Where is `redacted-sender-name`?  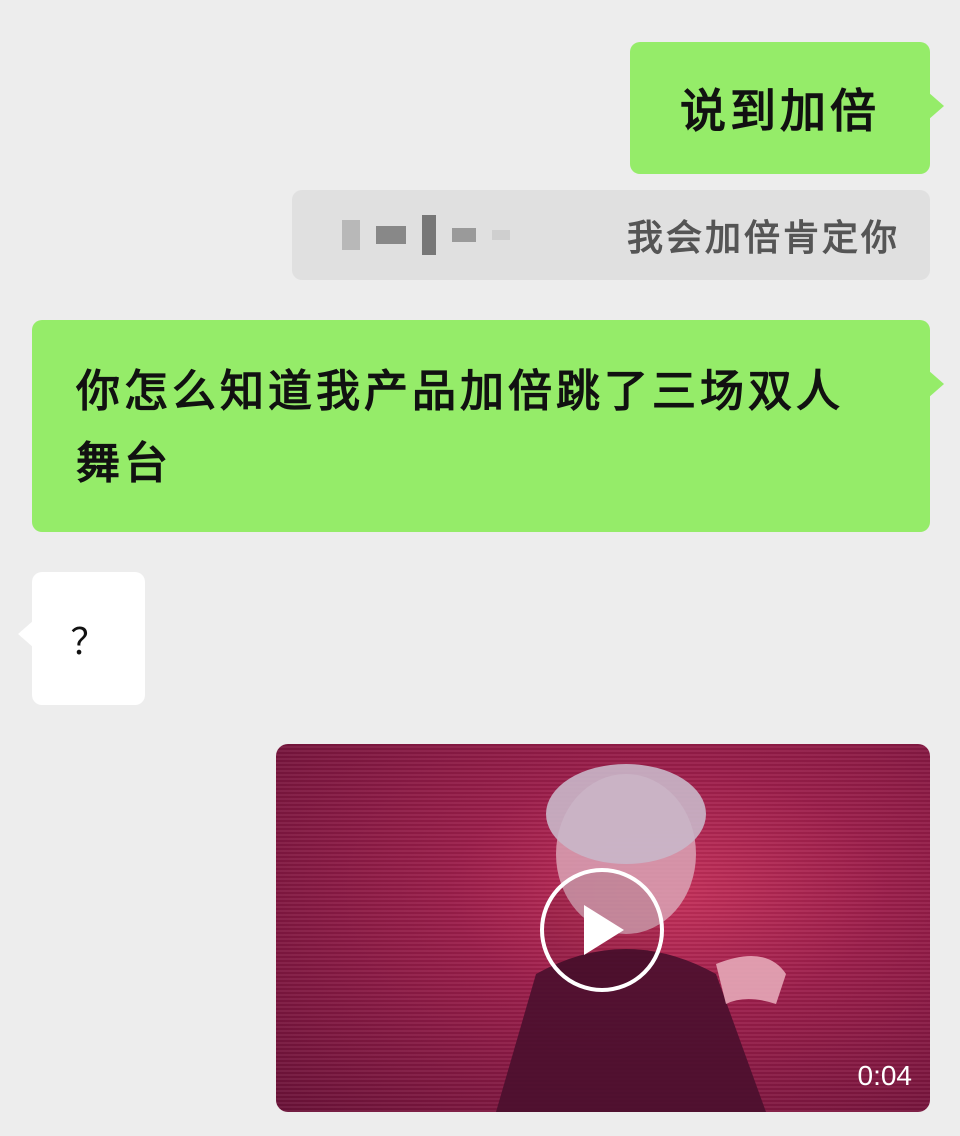
redacted-sender-name is located at coordinates (442, 235).